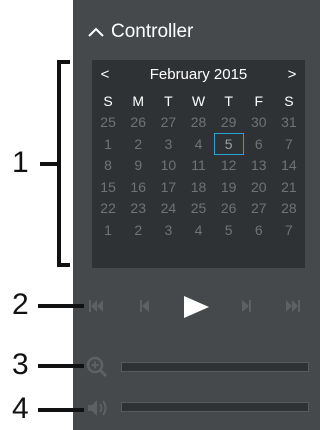 This screenshot has height=430, width=320. What do you see at coordinates (108, 209) in the screenshot?
I see `calendar-day: 22` at bounding box center [108, 209].